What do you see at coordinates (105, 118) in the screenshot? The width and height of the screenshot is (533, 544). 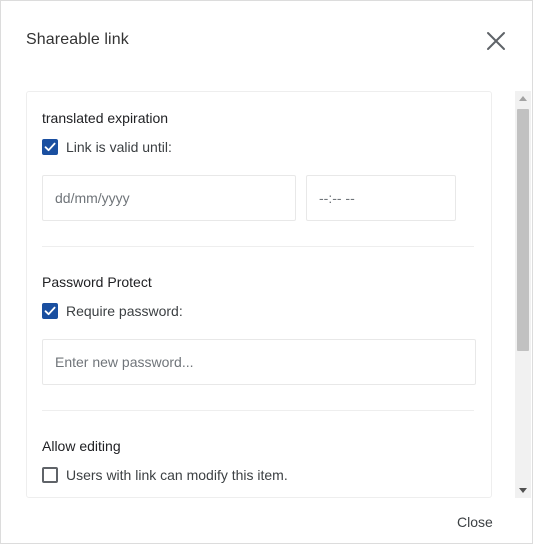 I see `expiration-section-title: translated expiration` at bounding box center [105, 118].